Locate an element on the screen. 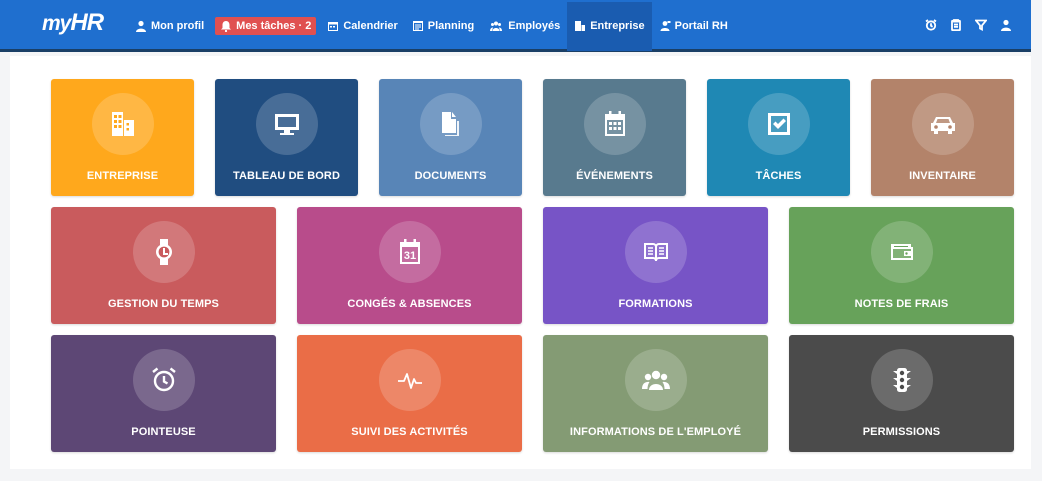 This screenshot has height=481, width=1042. app-logo: myHR is located at coordinates (73, 23).